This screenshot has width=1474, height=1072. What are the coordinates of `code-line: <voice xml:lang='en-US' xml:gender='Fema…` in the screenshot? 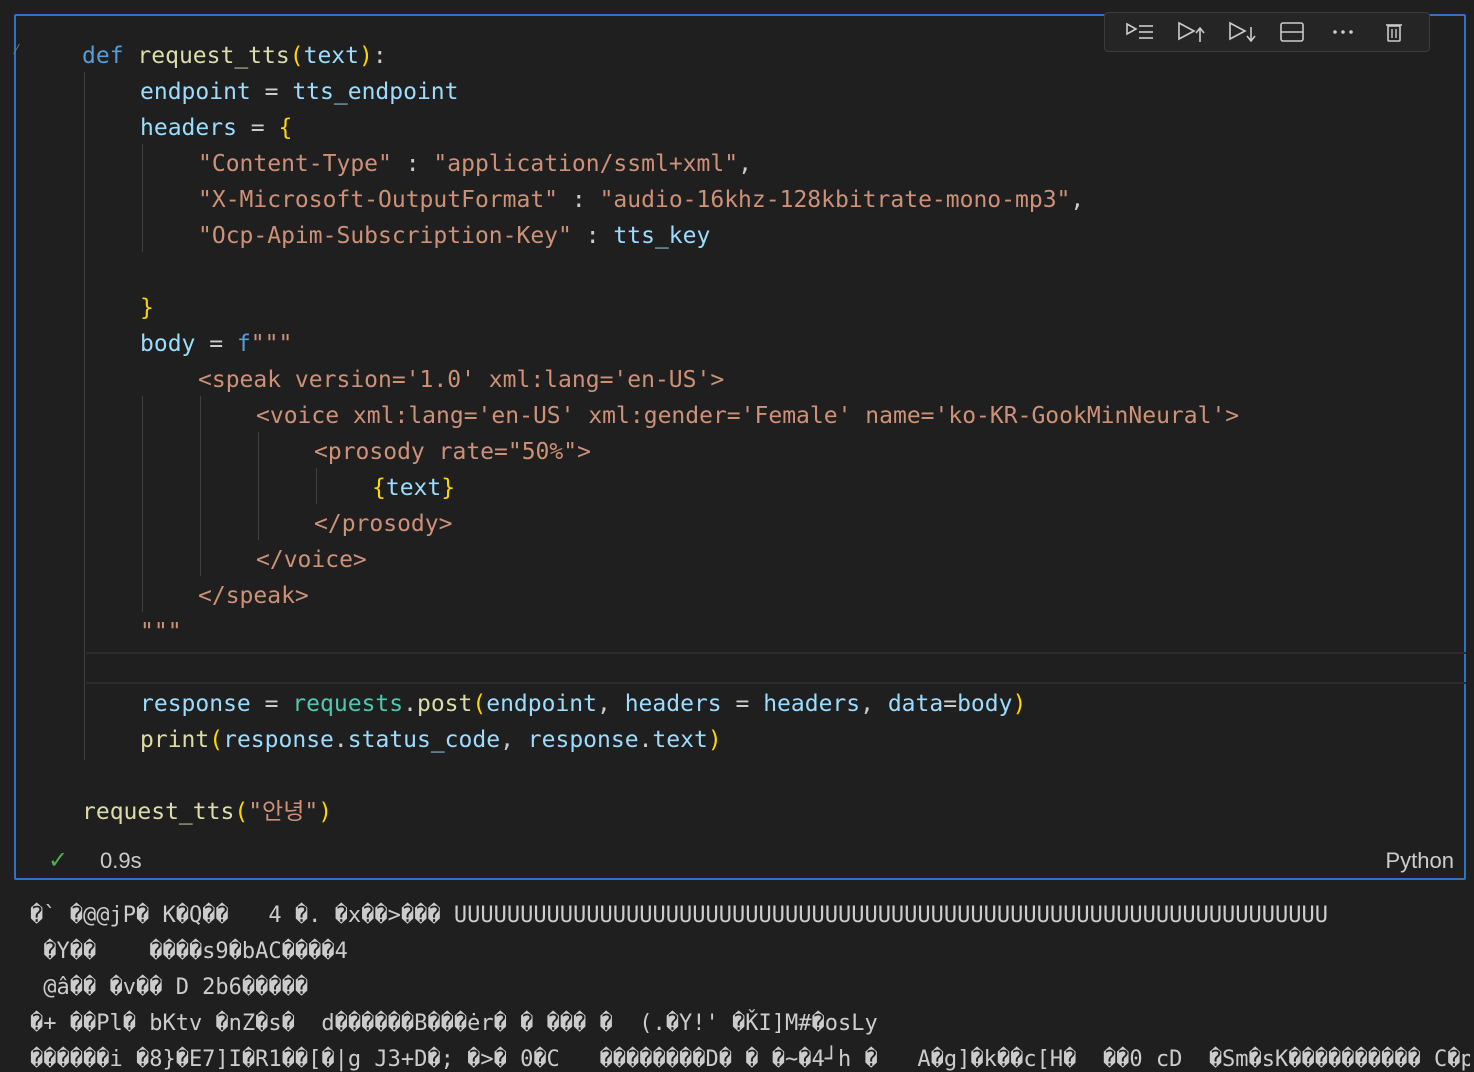 It's located at (748, 416).